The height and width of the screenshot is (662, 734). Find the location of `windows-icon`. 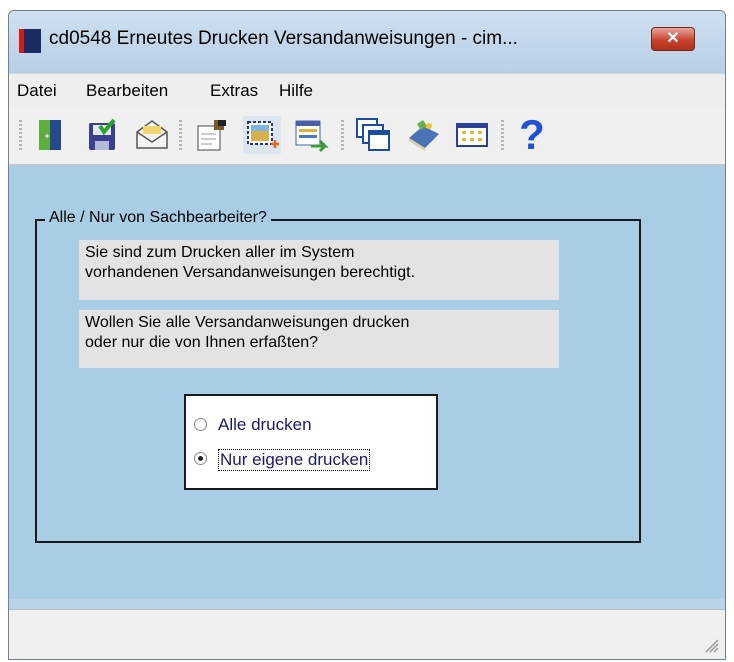

windows-icon is located at coordinates (373, 135).